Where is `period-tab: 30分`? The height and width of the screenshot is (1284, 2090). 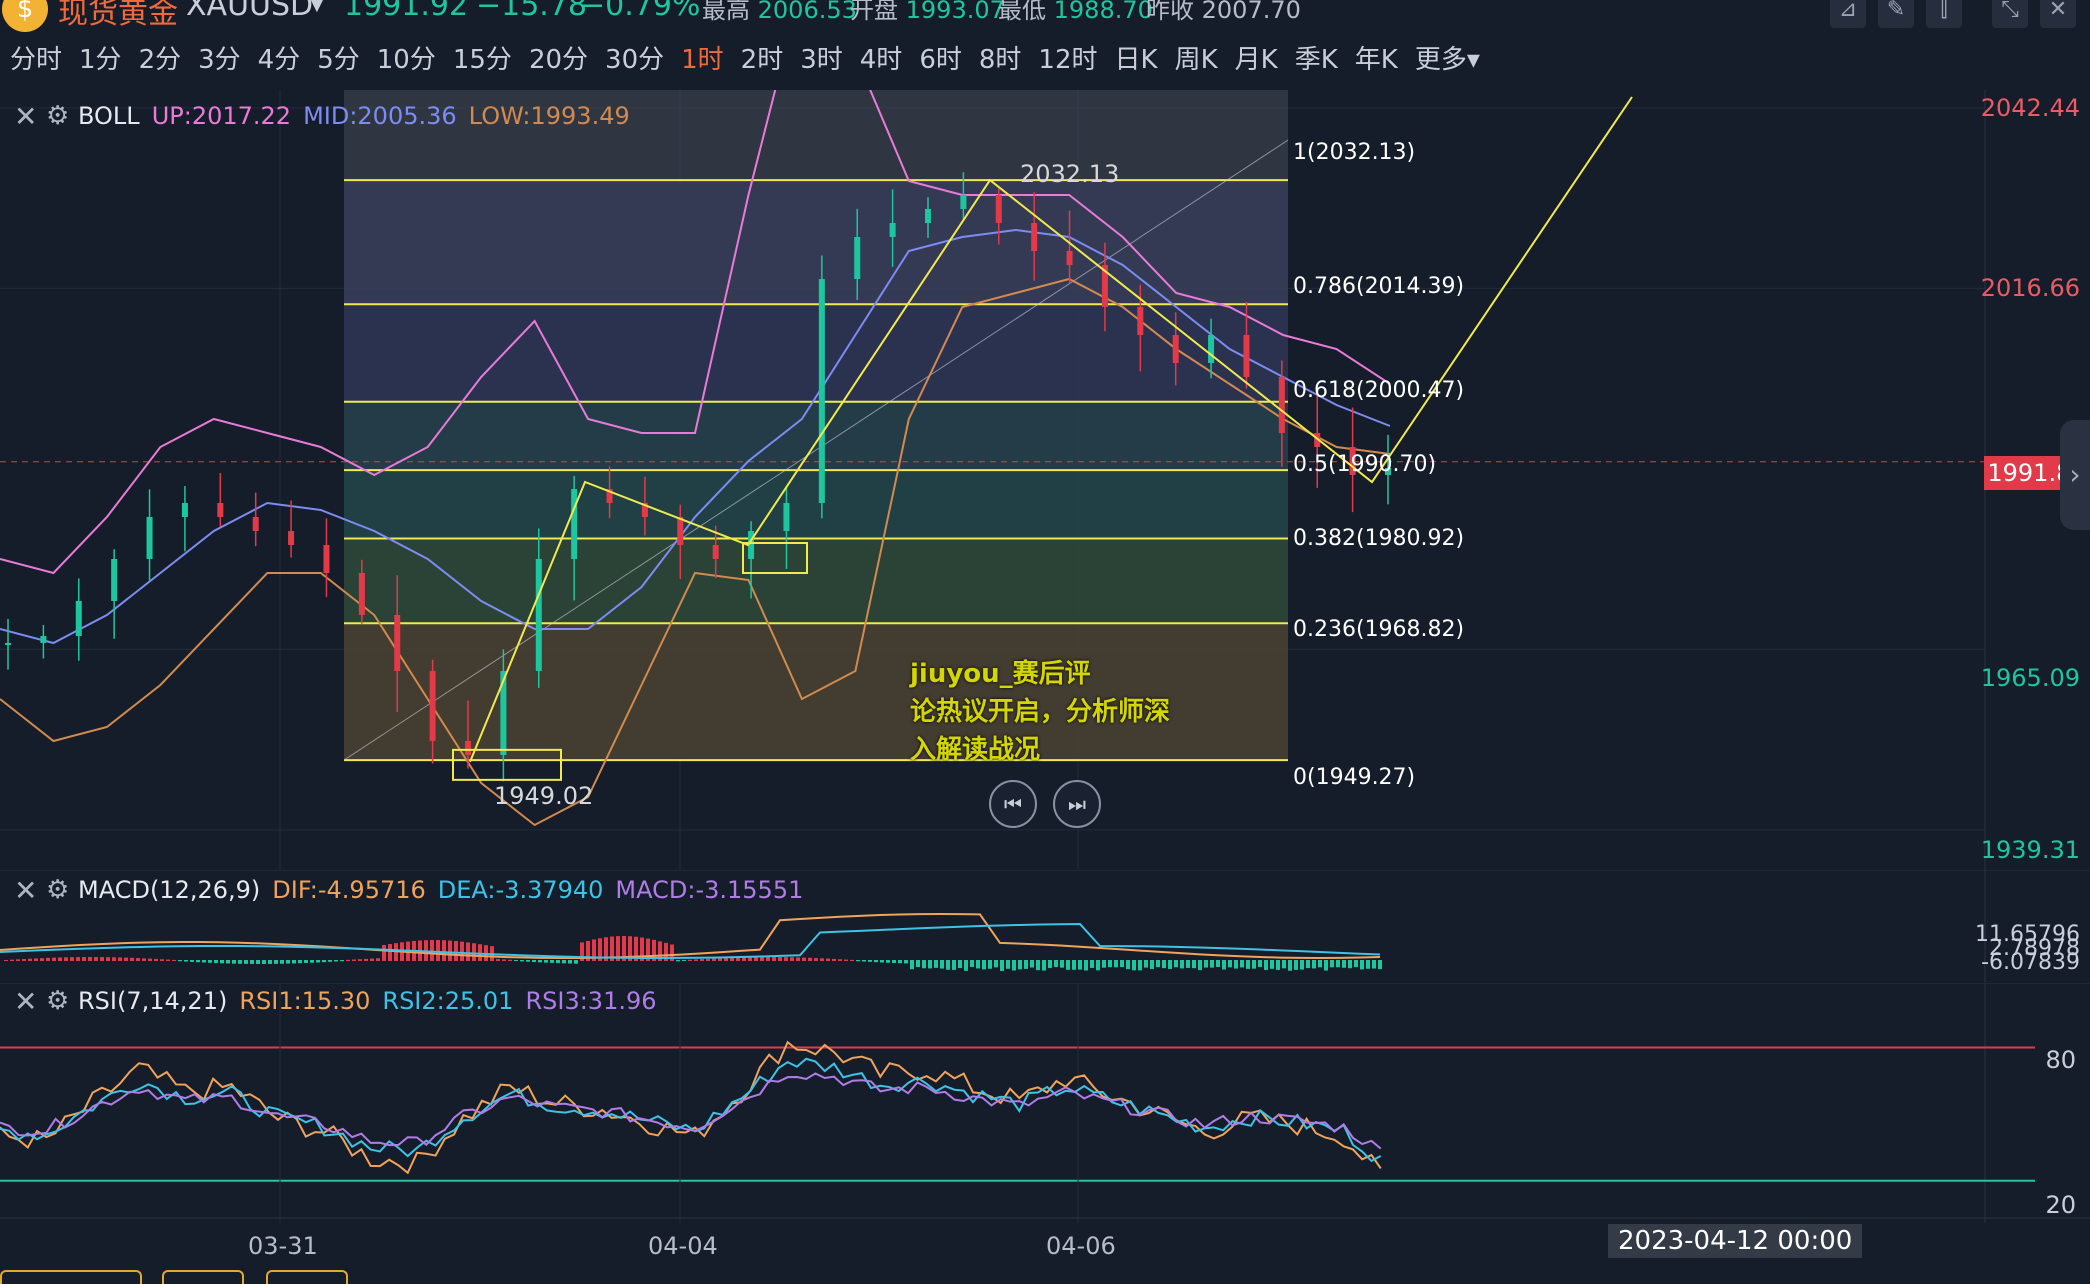
period-tab: 30分 is located at coordinates (633, 60).